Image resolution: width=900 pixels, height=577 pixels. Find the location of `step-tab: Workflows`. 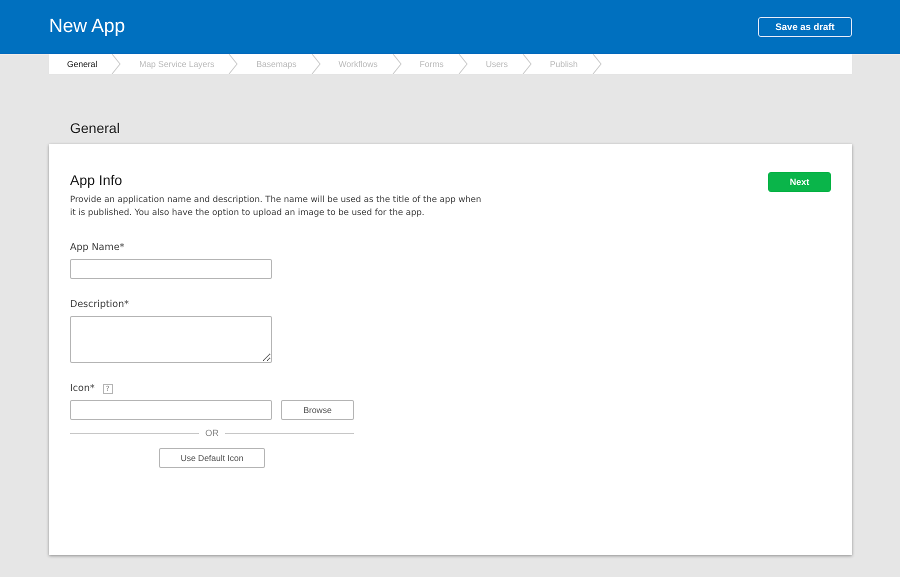

step-tab: Workflows is located at coordinates (356, 64).